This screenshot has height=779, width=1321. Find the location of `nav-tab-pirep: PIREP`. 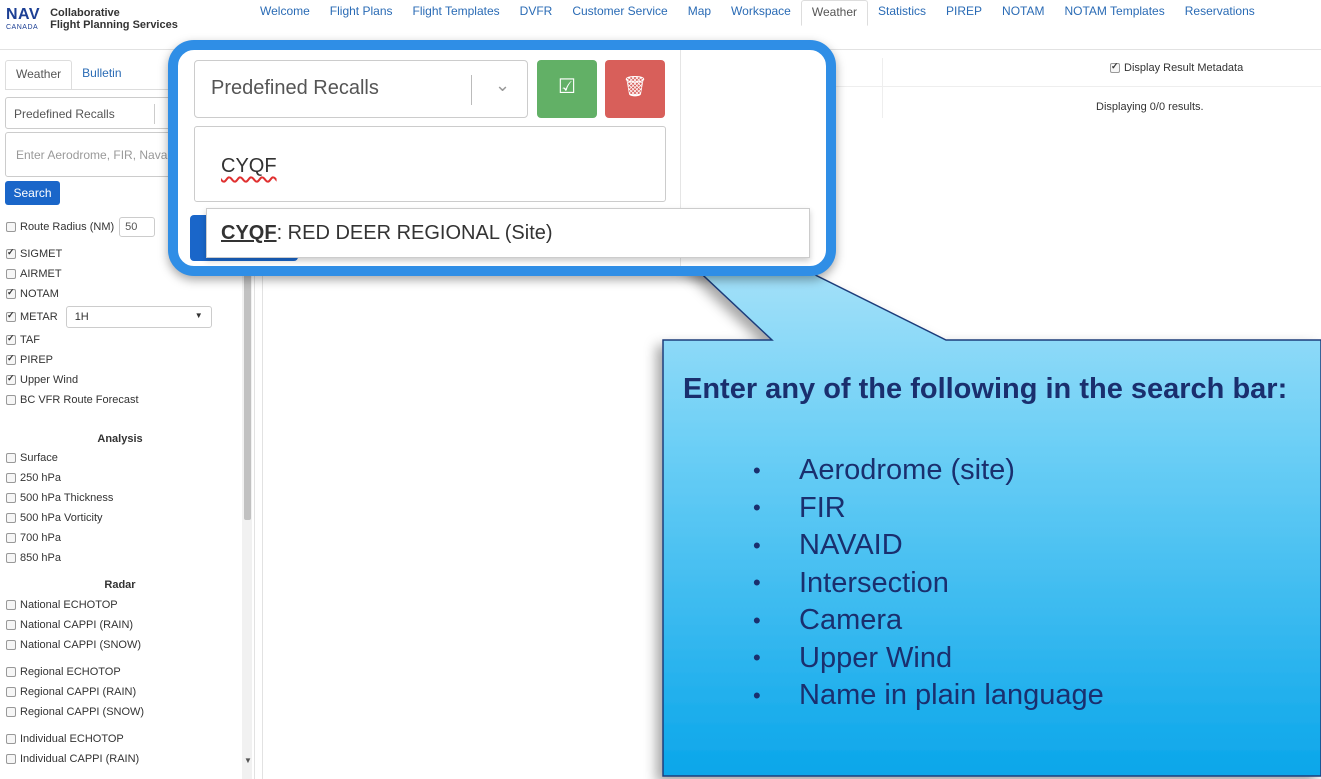

nav-tab-pirep: PIREP is located at coordinates (964, 13).